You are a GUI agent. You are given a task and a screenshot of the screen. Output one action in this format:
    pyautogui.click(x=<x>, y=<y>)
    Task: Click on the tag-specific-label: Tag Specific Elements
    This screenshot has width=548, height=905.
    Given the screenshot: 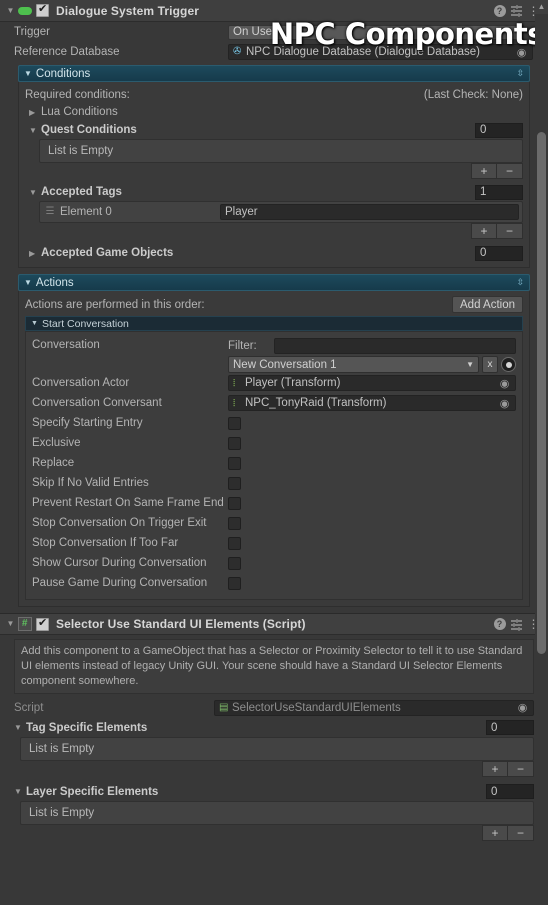 What is the action you would take?
    pyautogui.click(x=87, y=727)
    